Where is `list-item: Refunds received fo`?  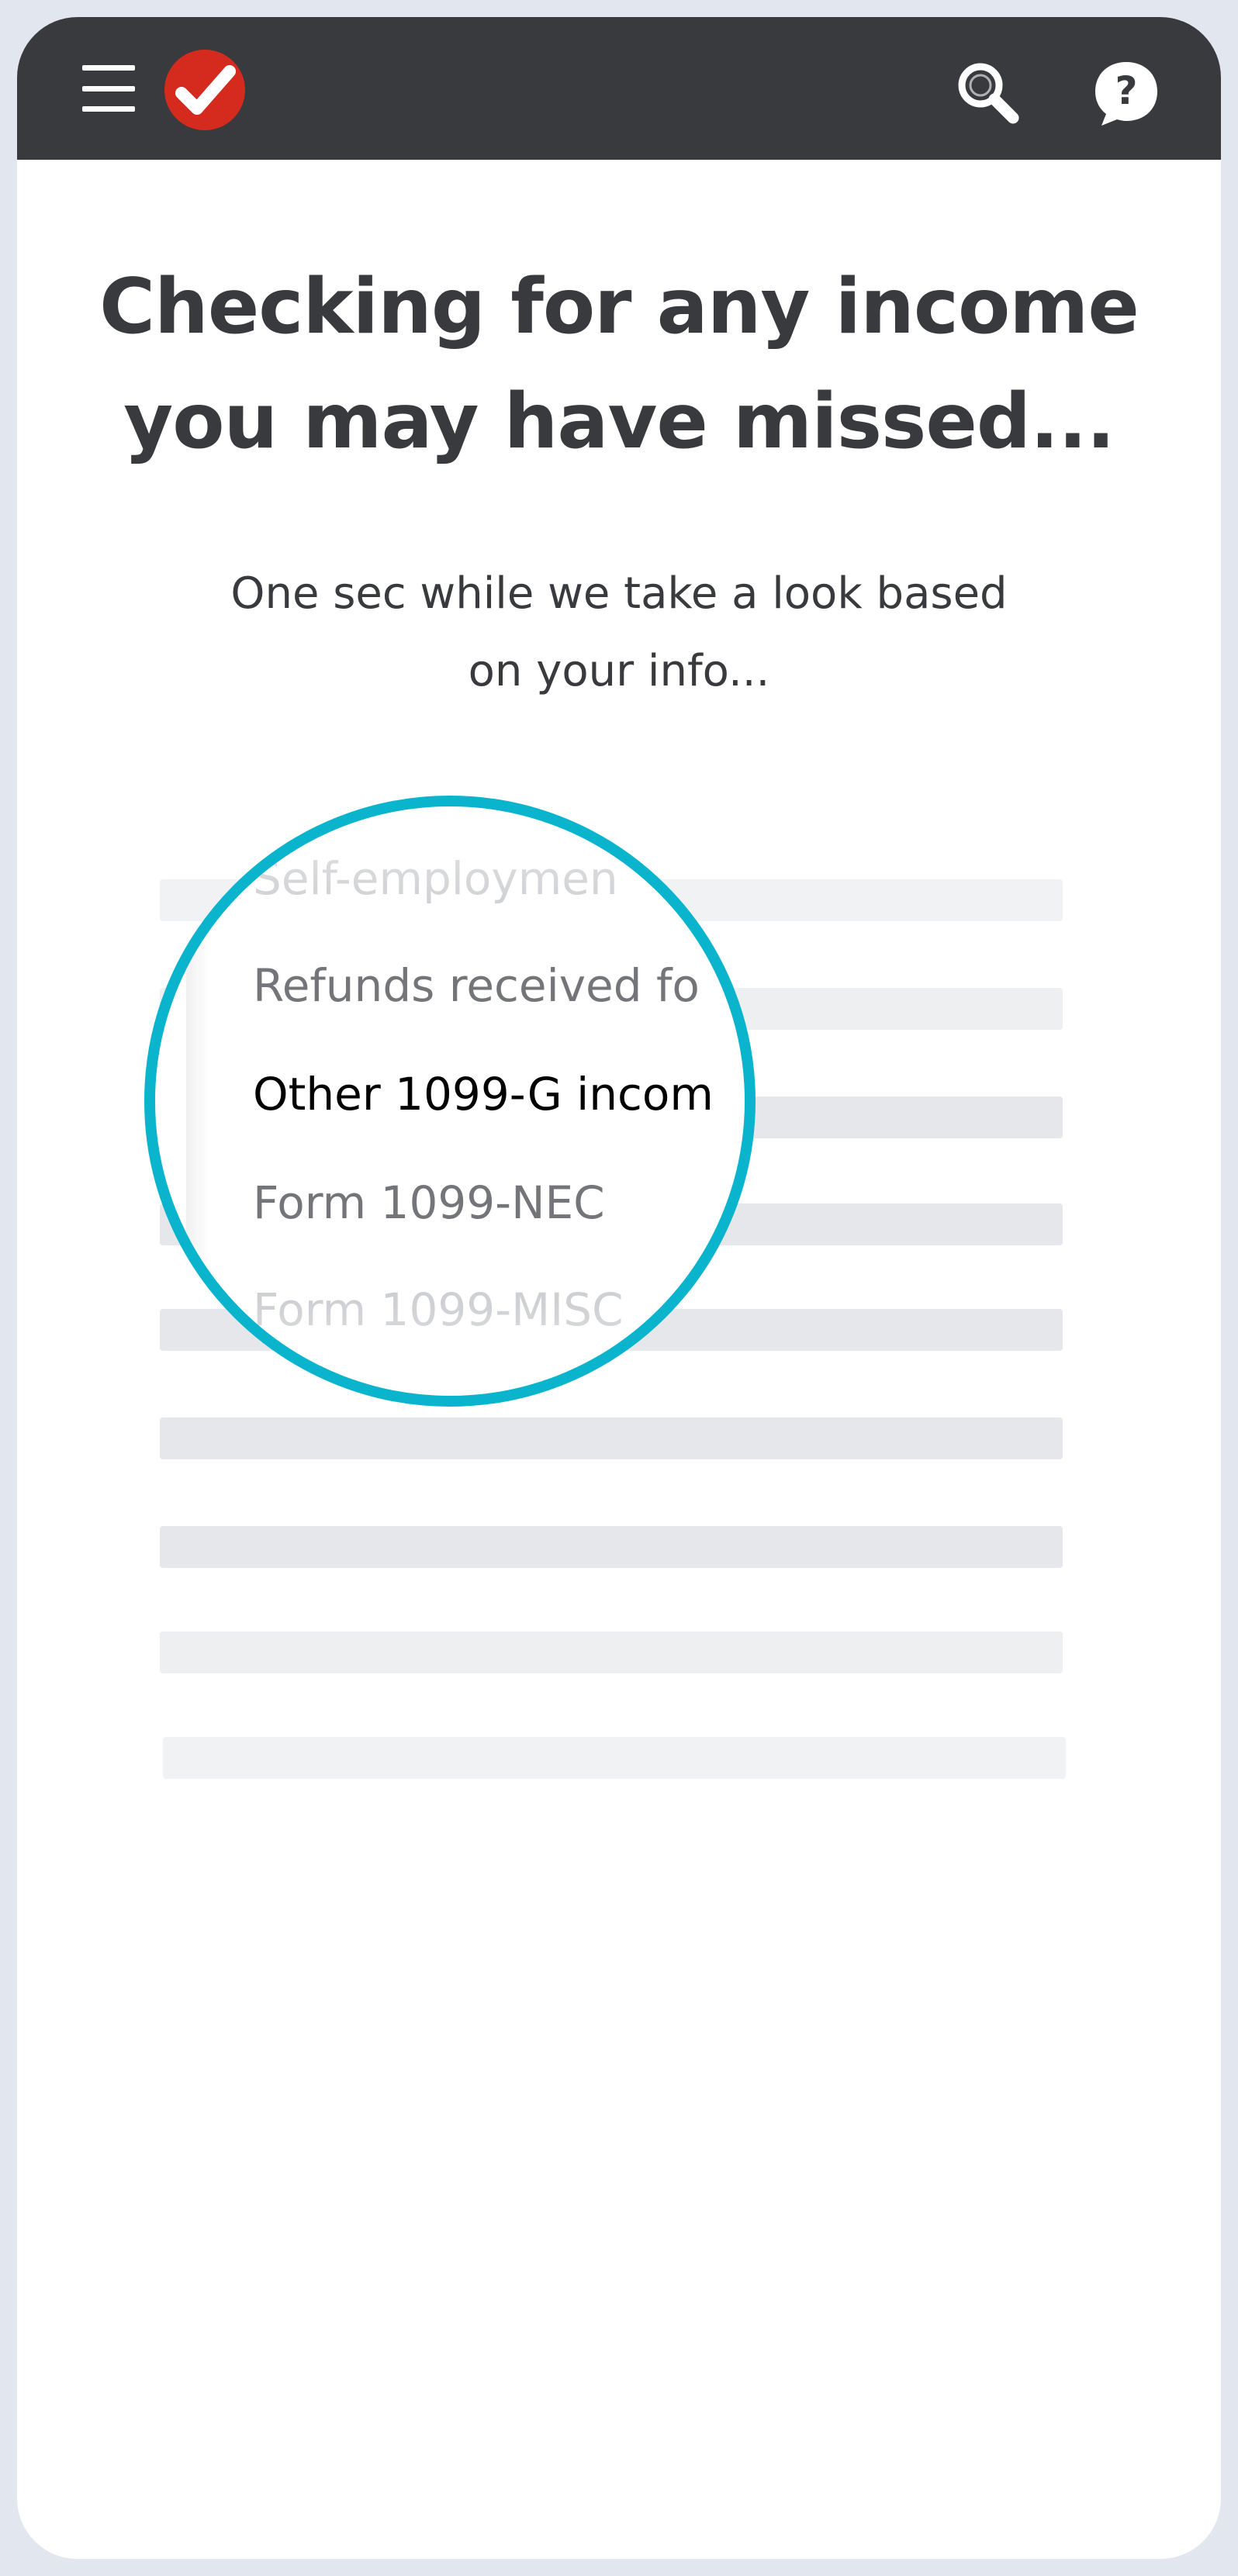 list-item: Refunds received fo is located at coordinates (476, 985).